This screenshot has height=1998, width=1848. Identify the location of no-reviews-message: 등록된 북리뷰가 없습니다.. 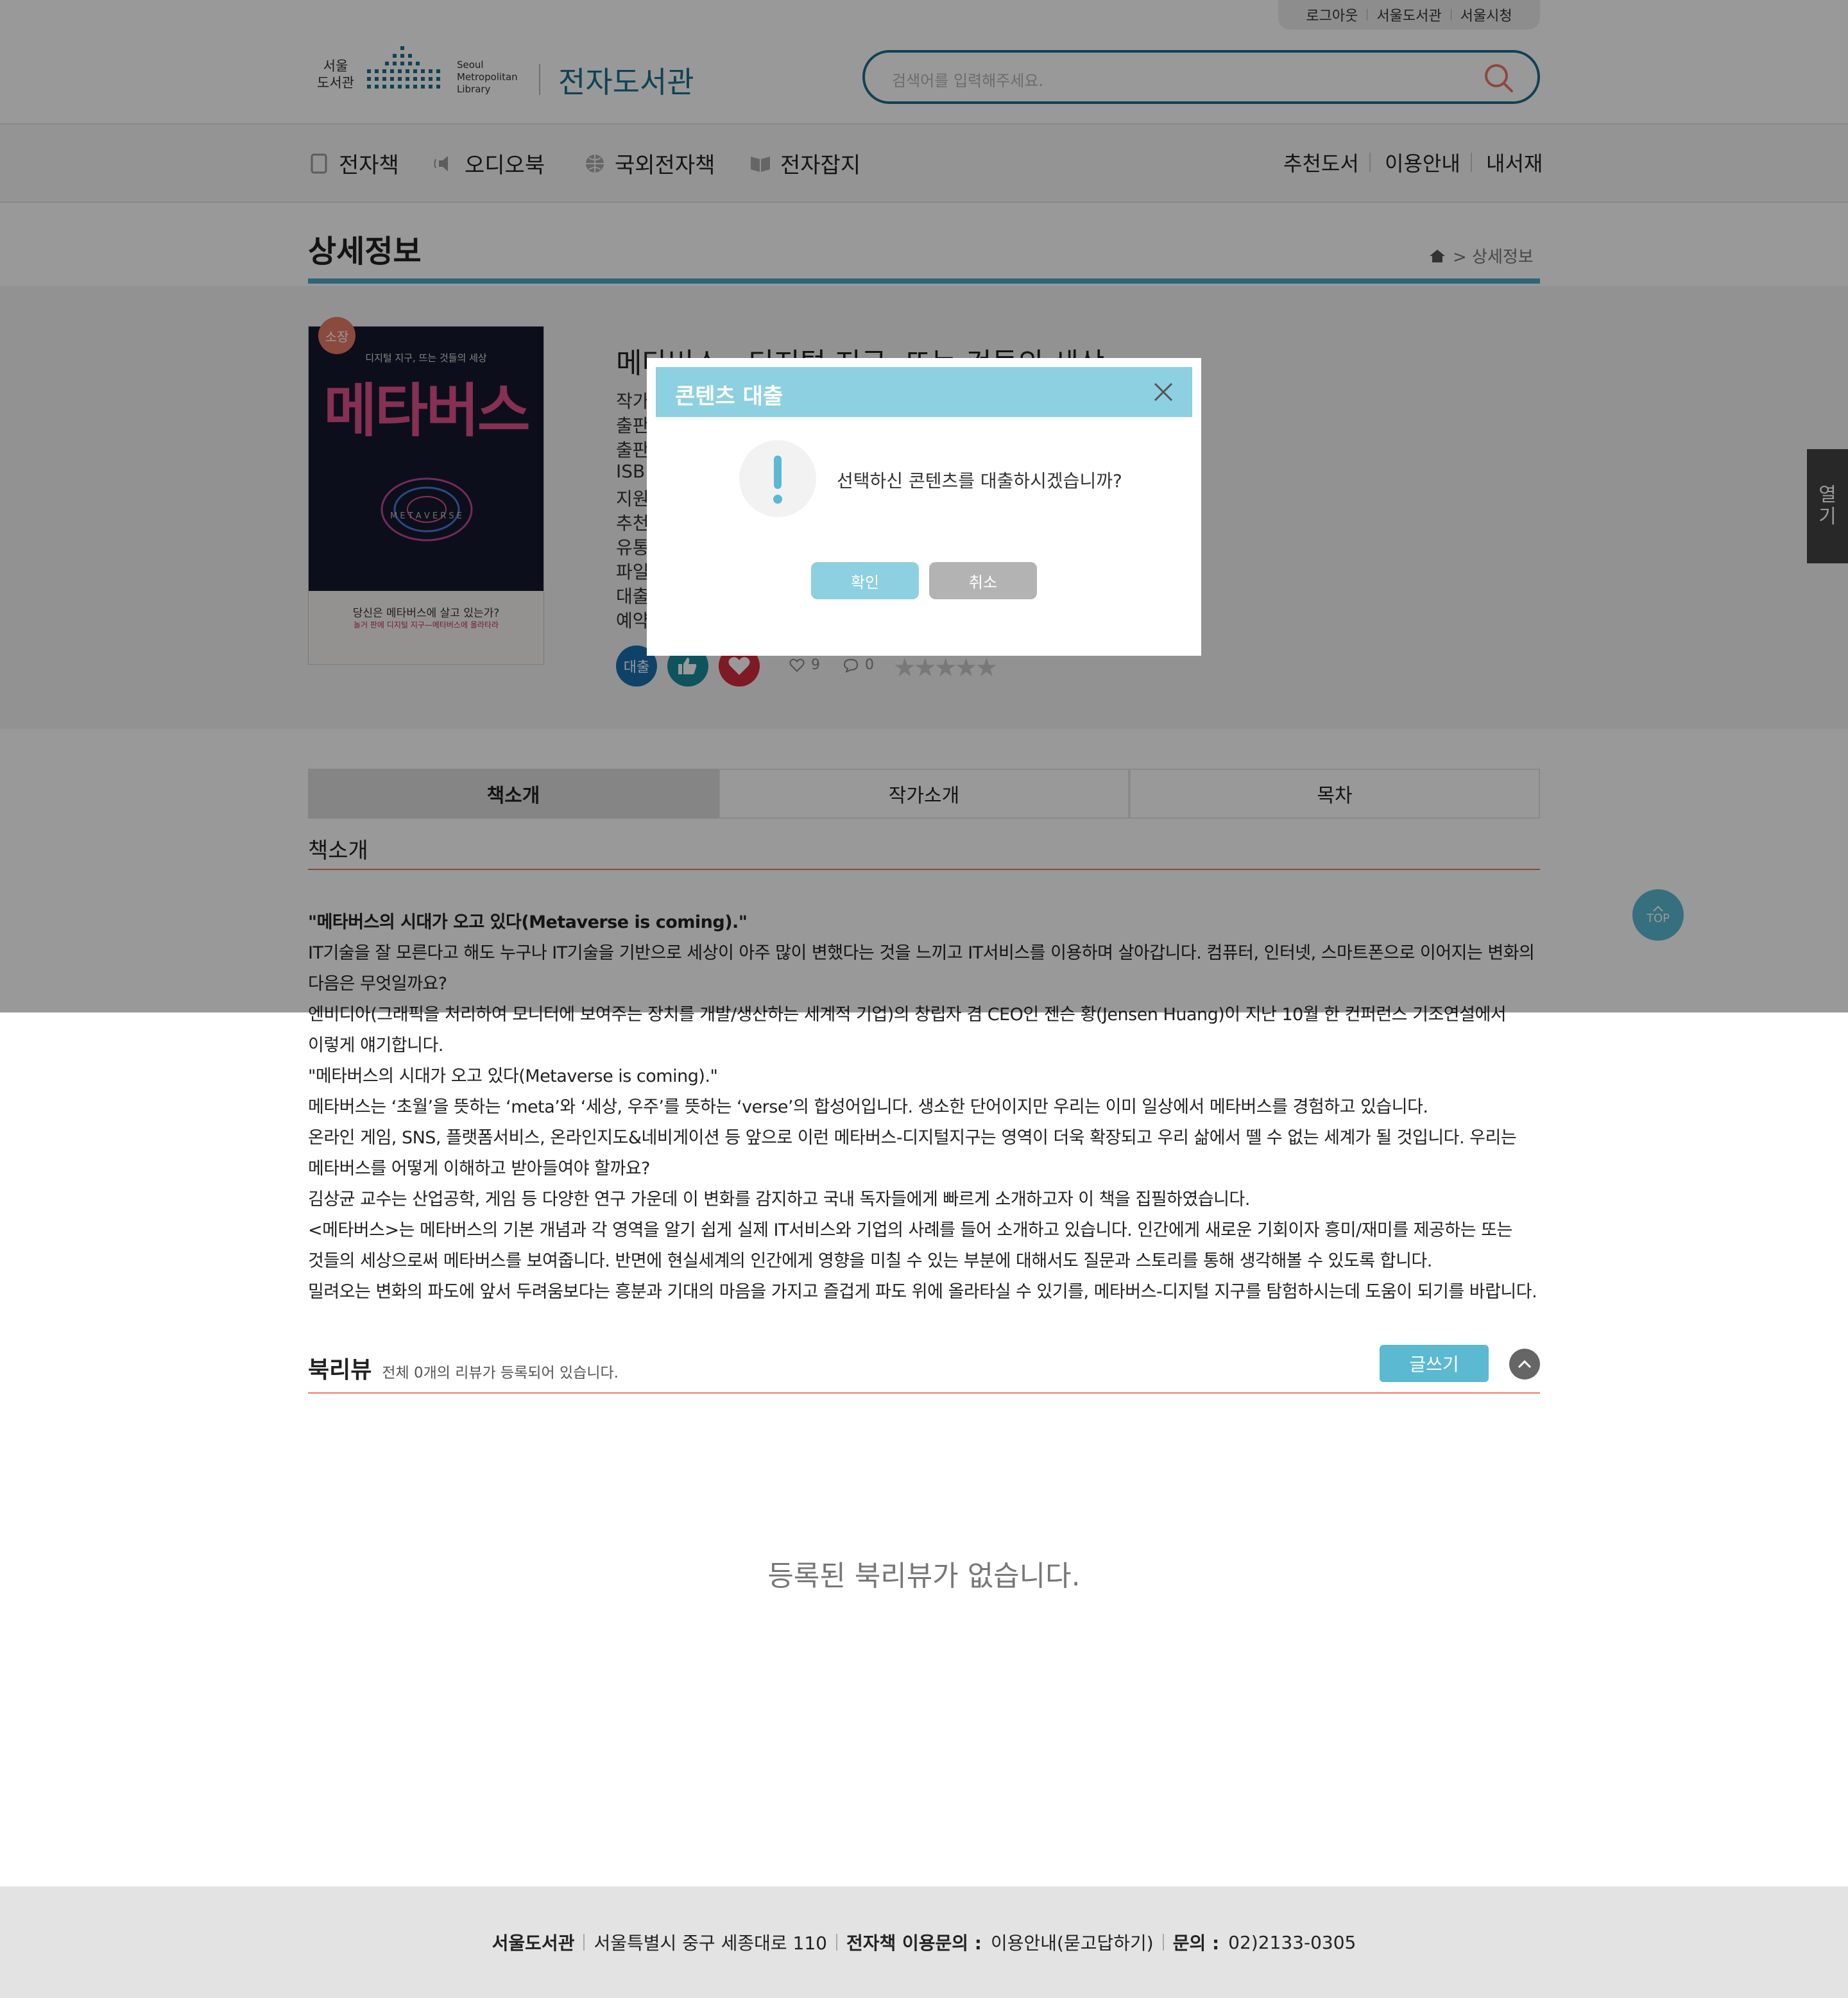
(924, 1576).